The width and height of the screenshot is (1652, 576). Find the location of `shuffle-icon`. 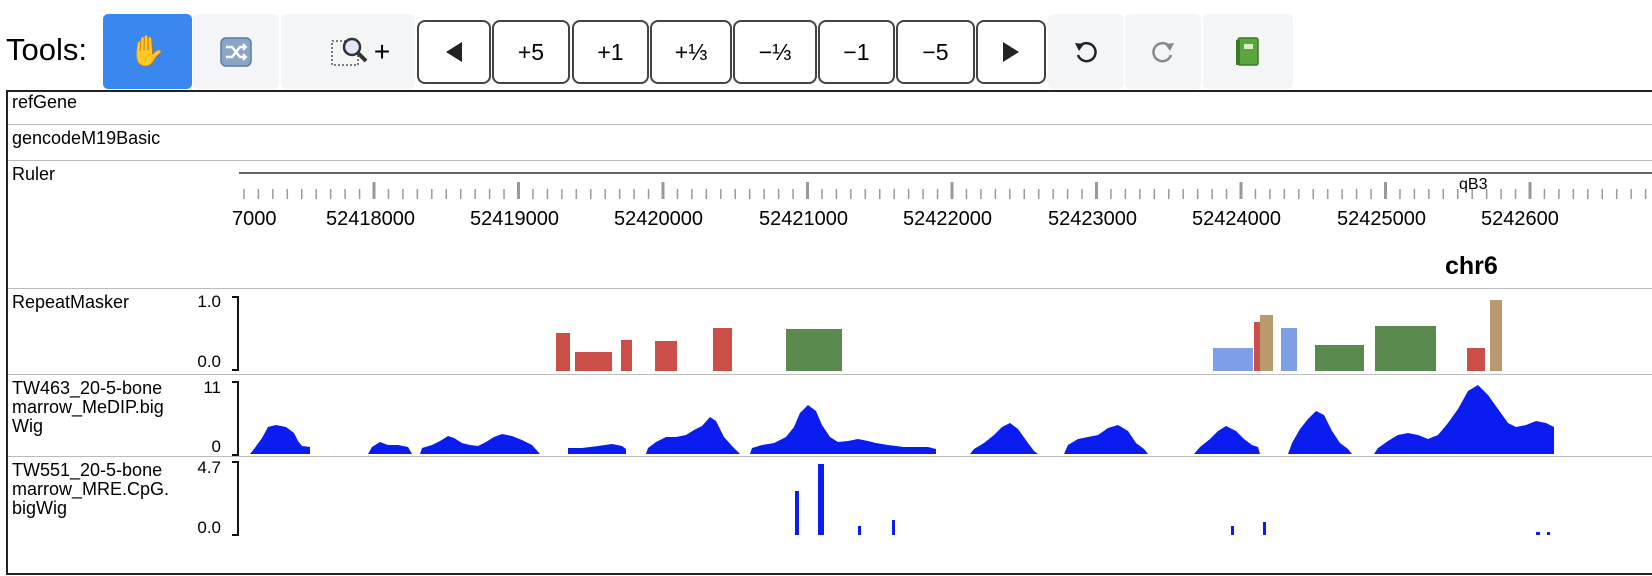

shuffle-icon is located at coordinates (236, 51).